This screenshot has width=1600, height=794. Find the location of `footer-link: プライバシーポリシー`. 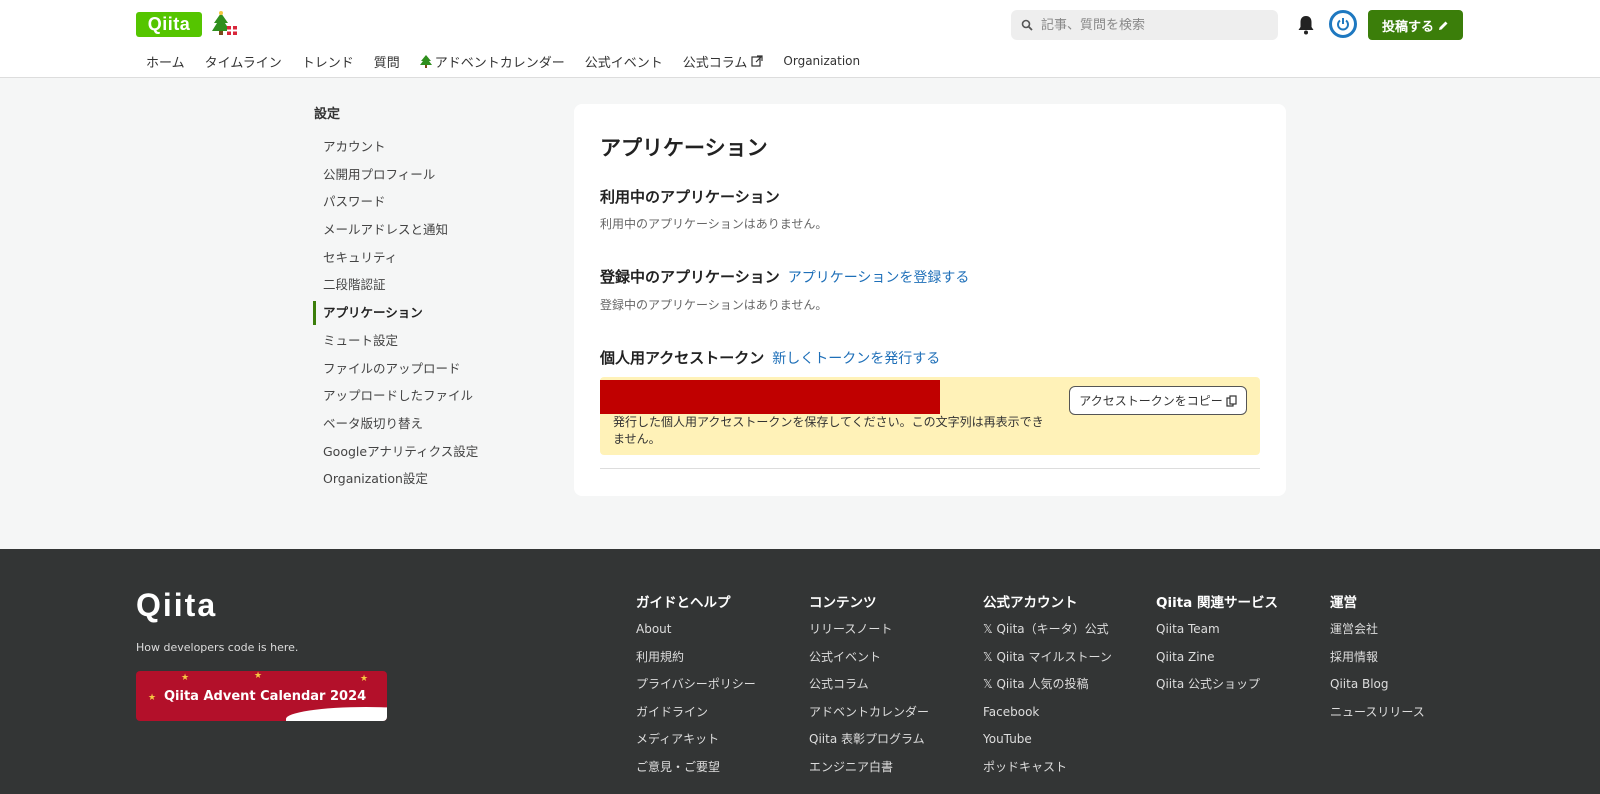

footer-link: プライバシーポリシー is located at coordinates (696, 689).